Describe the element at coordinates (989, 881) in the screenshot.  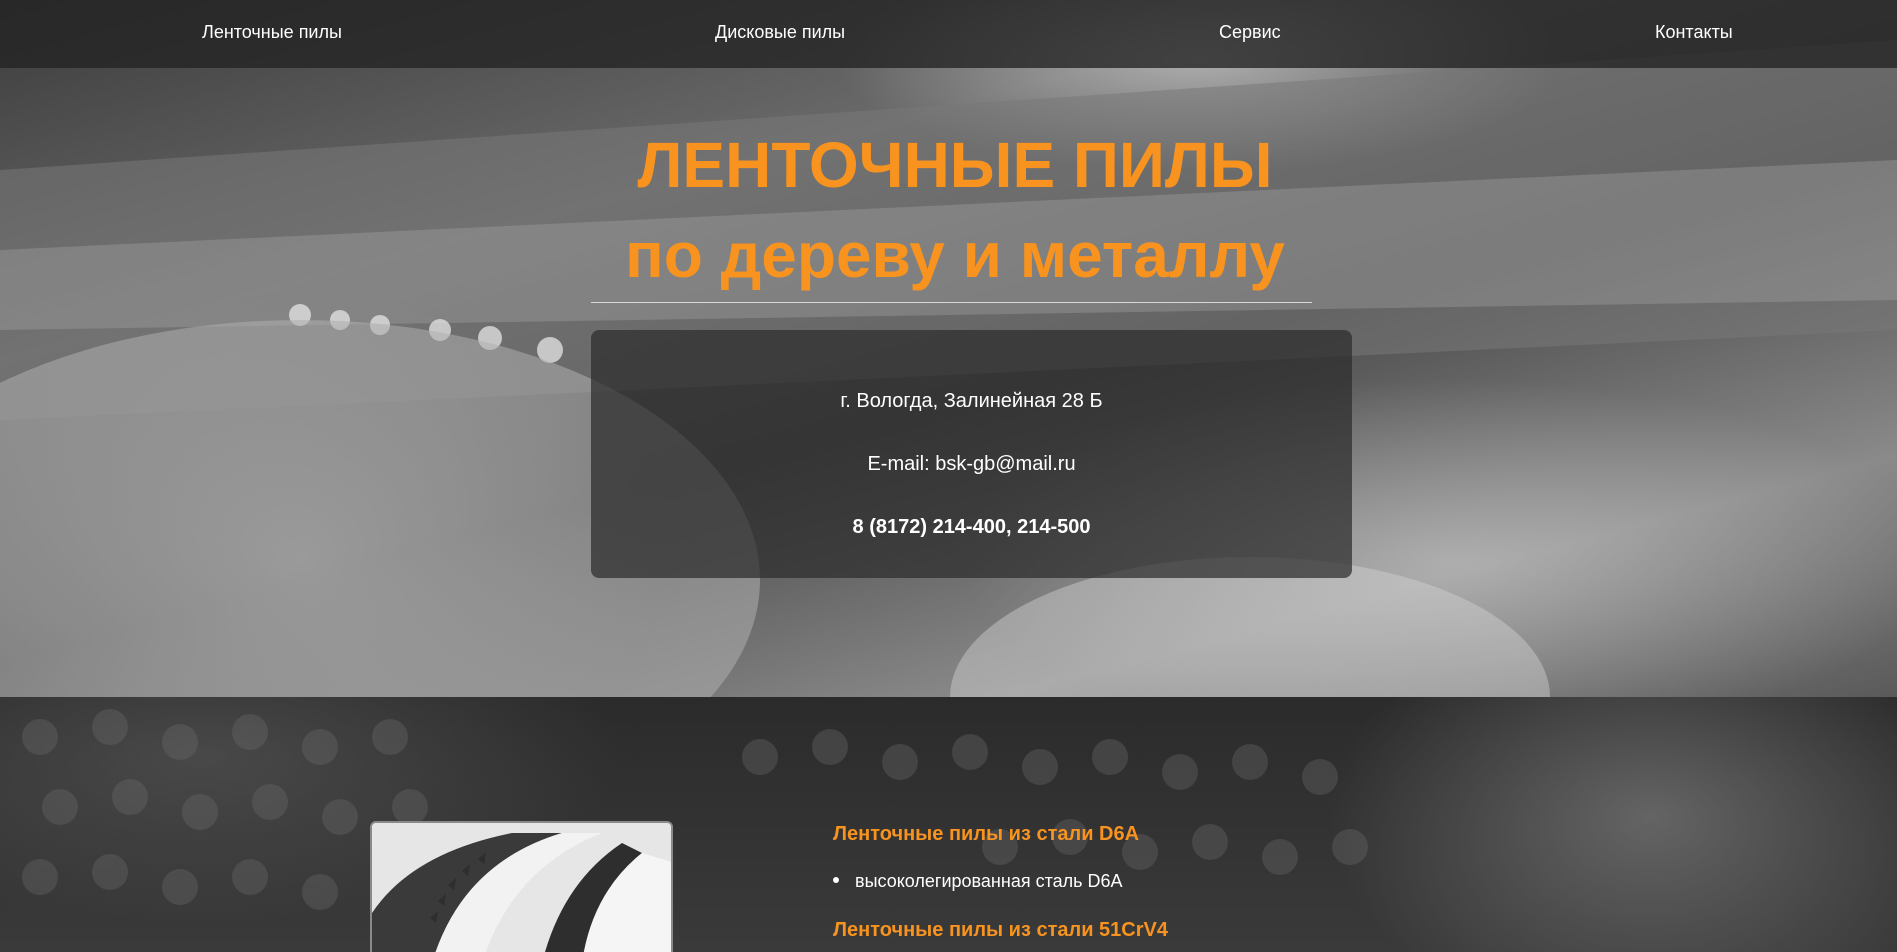
I see `bullet-text: высоколегированная сталь D6A` at that location.